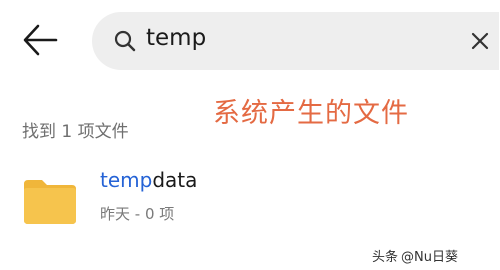 The height and width of the screenshot is (270, 500). Describe the element at coordinates (480, 41) in the screenshot. I see `close-icon` at that location.